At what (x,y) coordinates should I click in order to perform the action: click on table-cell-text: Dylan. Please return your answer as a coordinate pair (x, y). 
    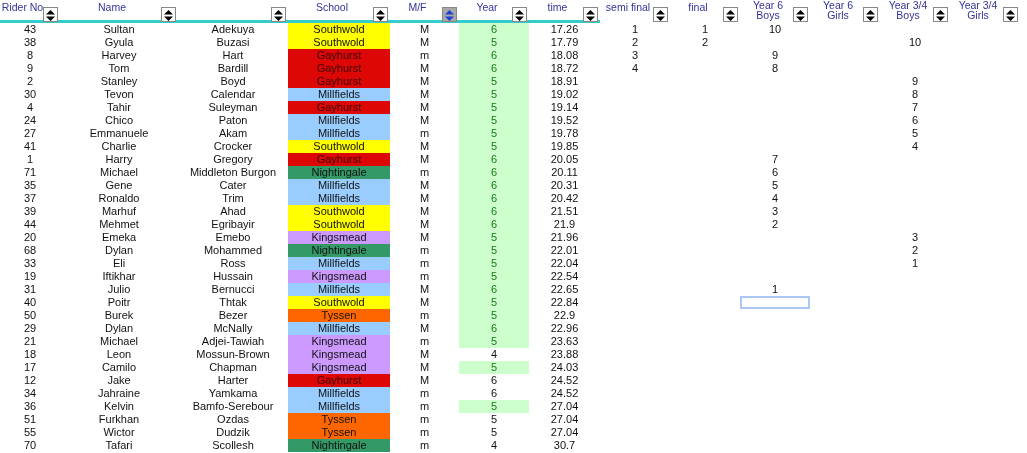
    Looking at the image, I should click on (119, 328).